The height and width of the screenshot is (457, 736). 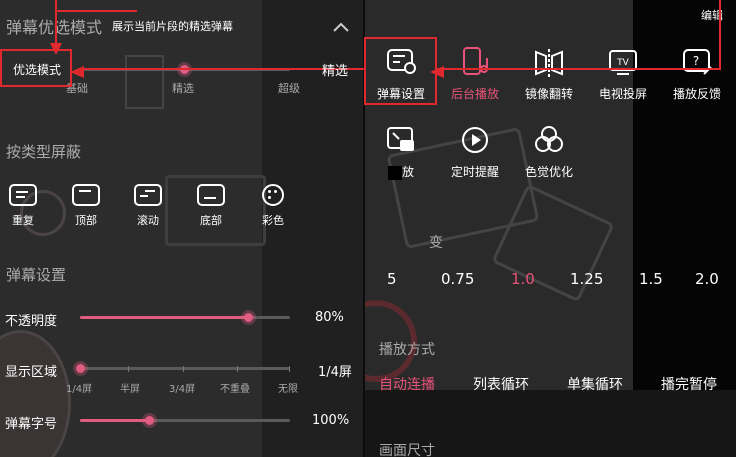 I want to click on speed-option: 5, so click(x=392, y=279).